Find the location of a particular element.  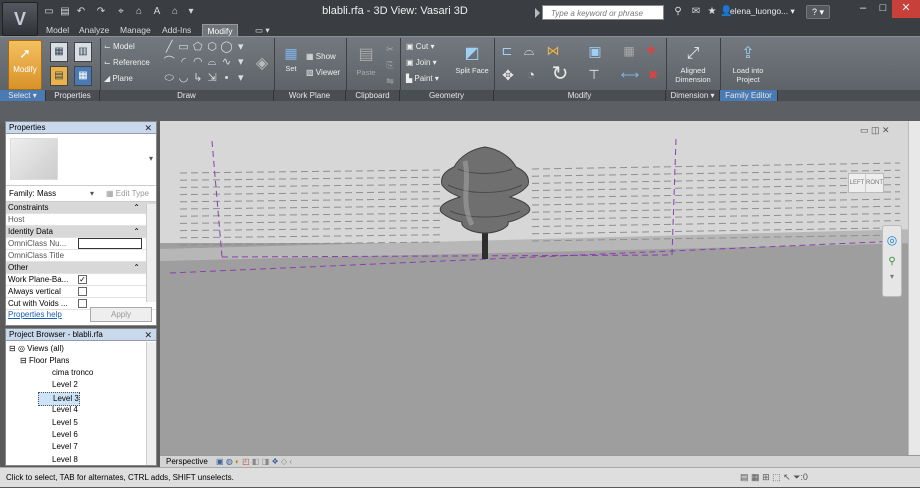

reference-plane-tool: ◢ Plane is located at coordinates (118, 79).